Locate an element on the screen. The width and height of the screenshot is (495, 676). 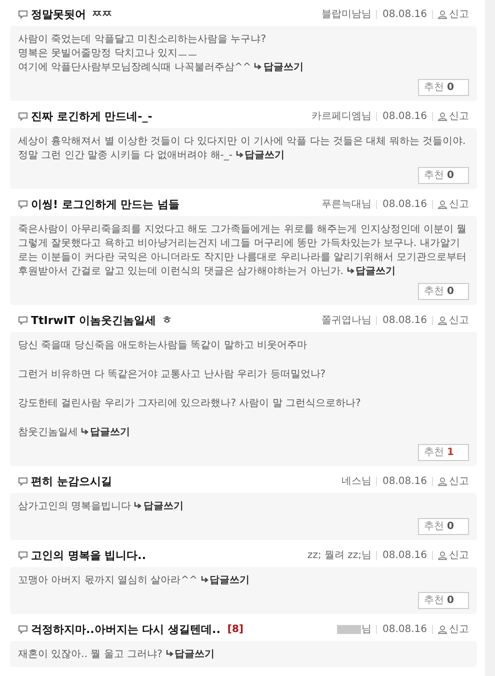
author-name: 푸른늑대님 is located at coordinates (346, 204).